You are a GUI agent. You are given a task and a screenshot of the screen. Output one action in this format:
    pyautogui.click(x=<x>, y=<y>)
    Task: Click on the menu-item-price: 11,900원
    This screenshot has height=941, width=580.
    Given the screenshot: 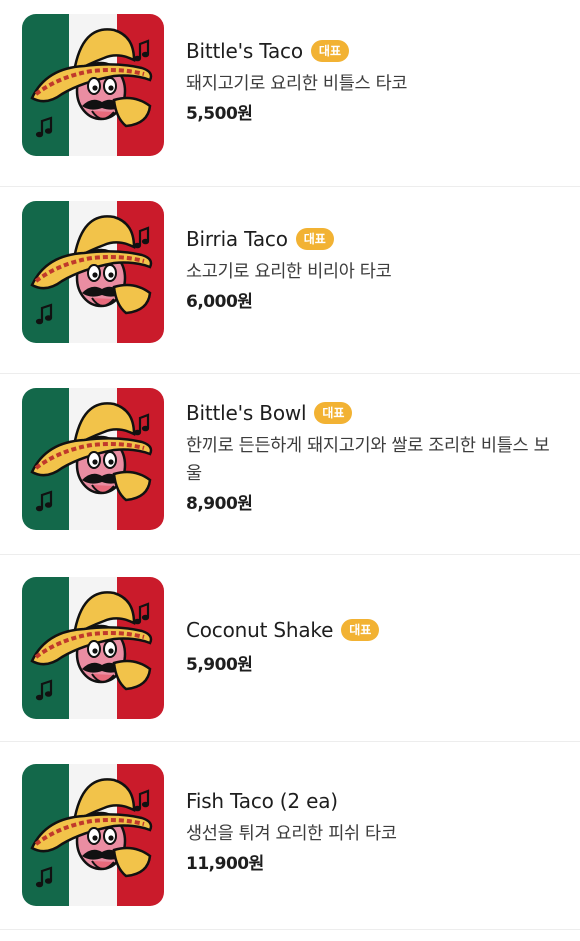 What is the action you would take?
    pyautogui.click(x=225, y=864)
    